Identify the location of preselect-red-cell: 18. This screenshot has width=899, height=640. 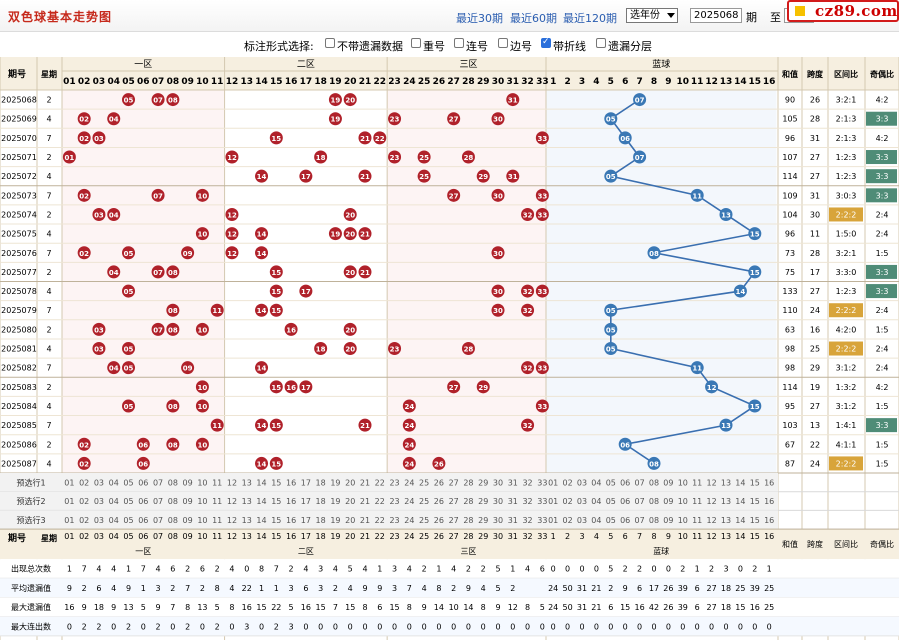
(321, 501).